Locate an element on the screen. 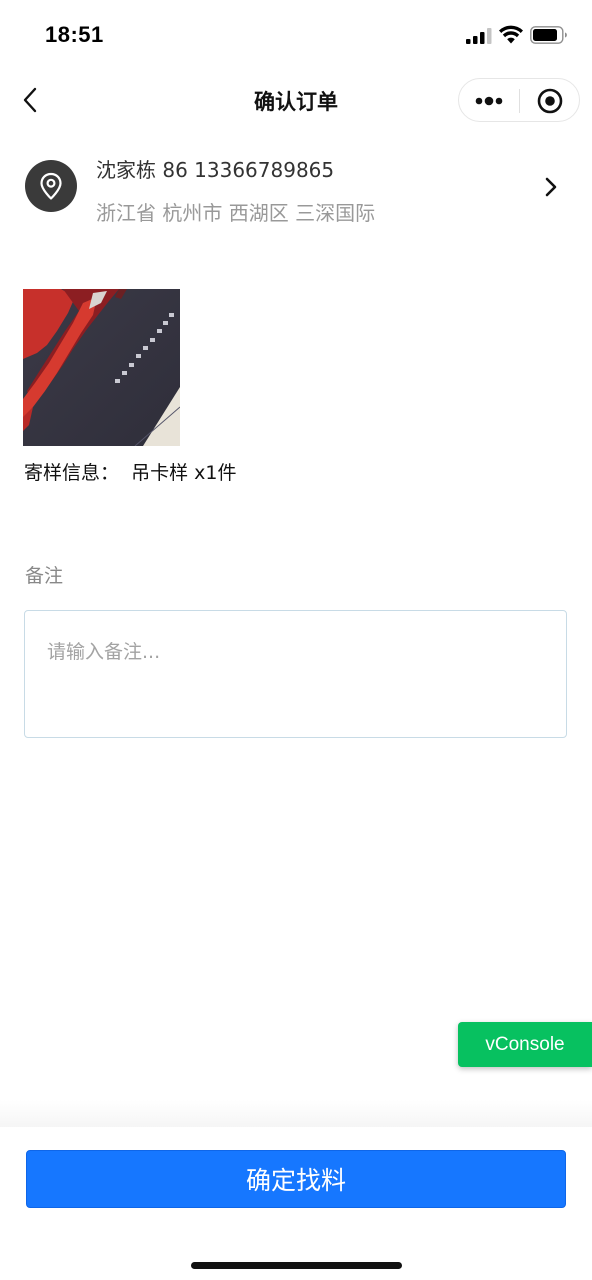  location-pin-icon is located at coordinates (51, 186).